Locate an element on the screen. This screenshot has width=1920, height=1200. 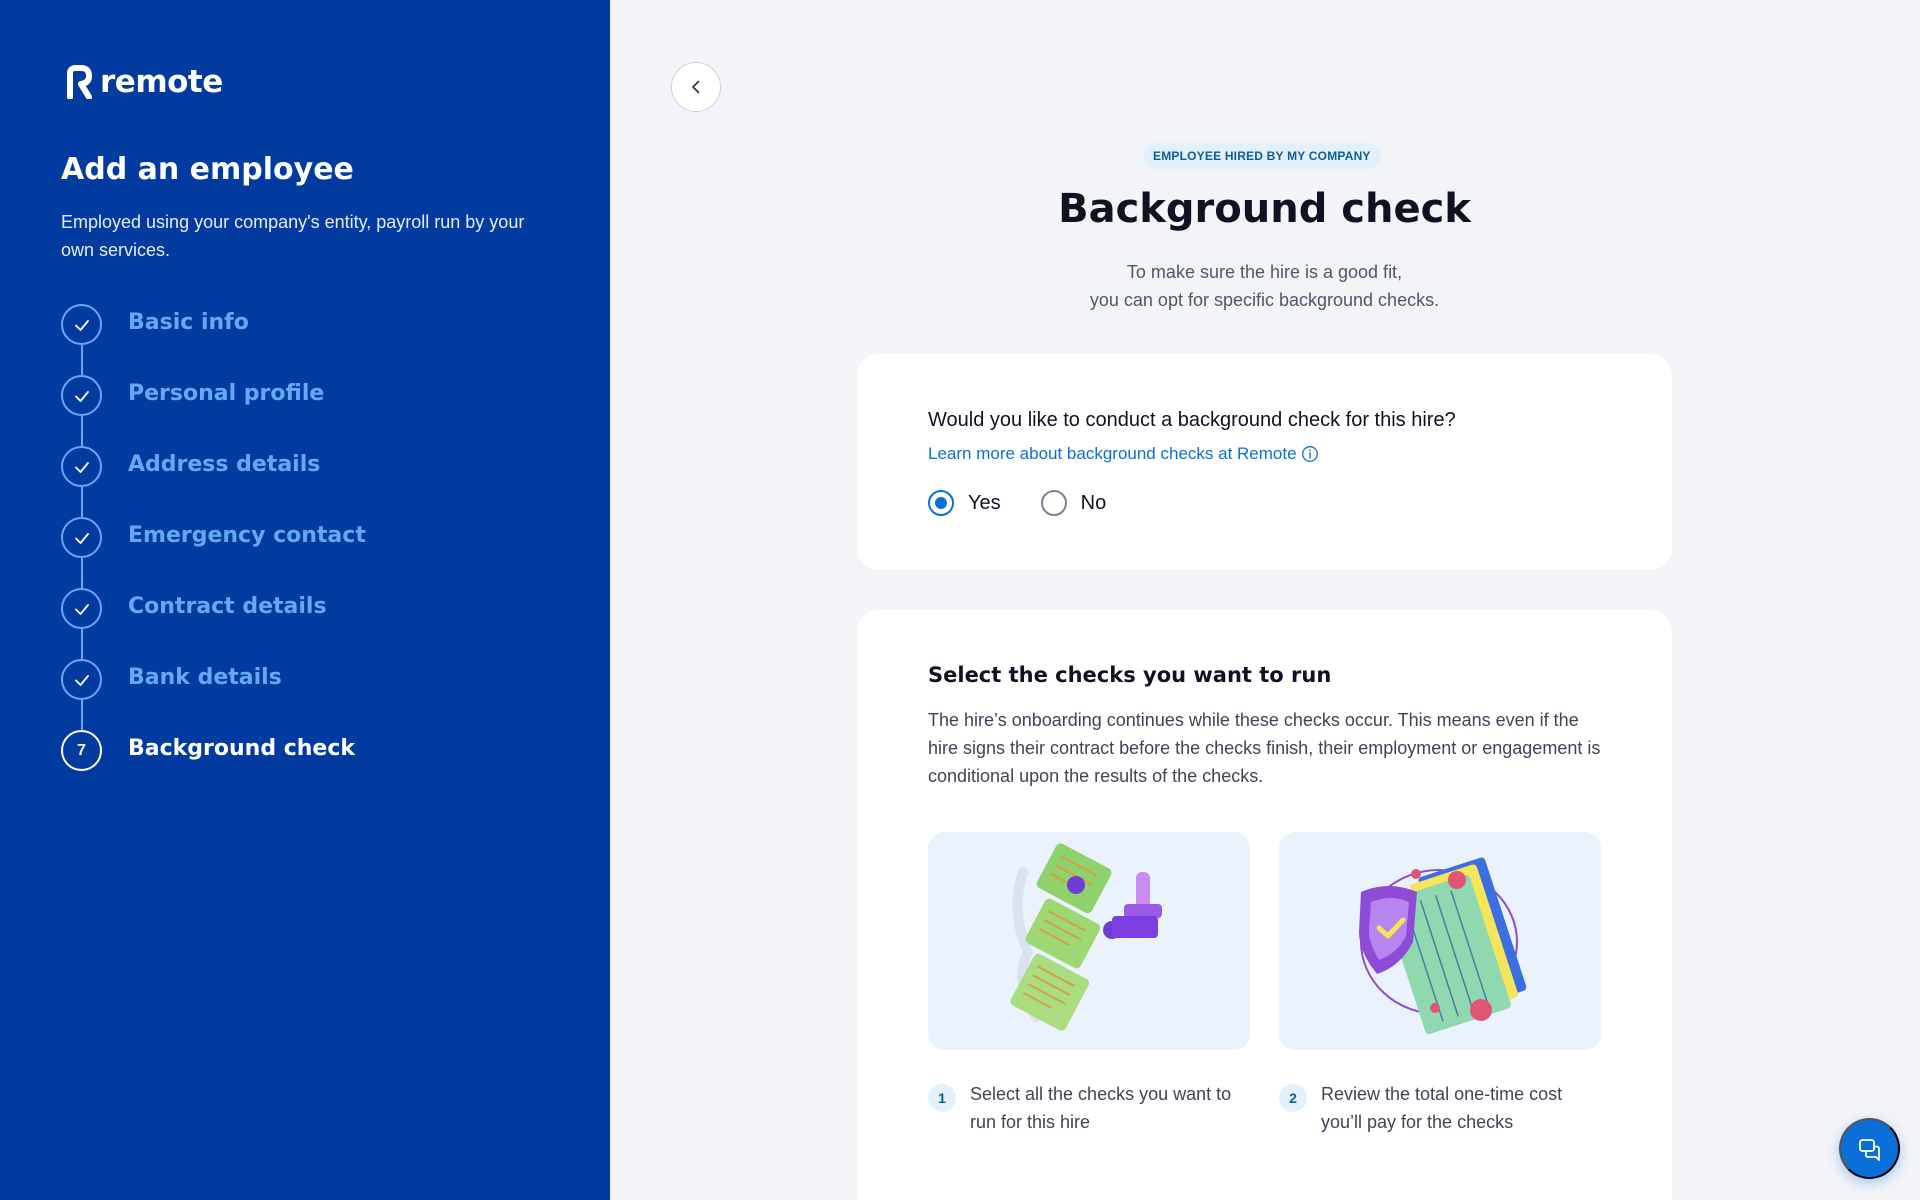
step-personal-profile: Personal profile is located at coordinates (213, 410).